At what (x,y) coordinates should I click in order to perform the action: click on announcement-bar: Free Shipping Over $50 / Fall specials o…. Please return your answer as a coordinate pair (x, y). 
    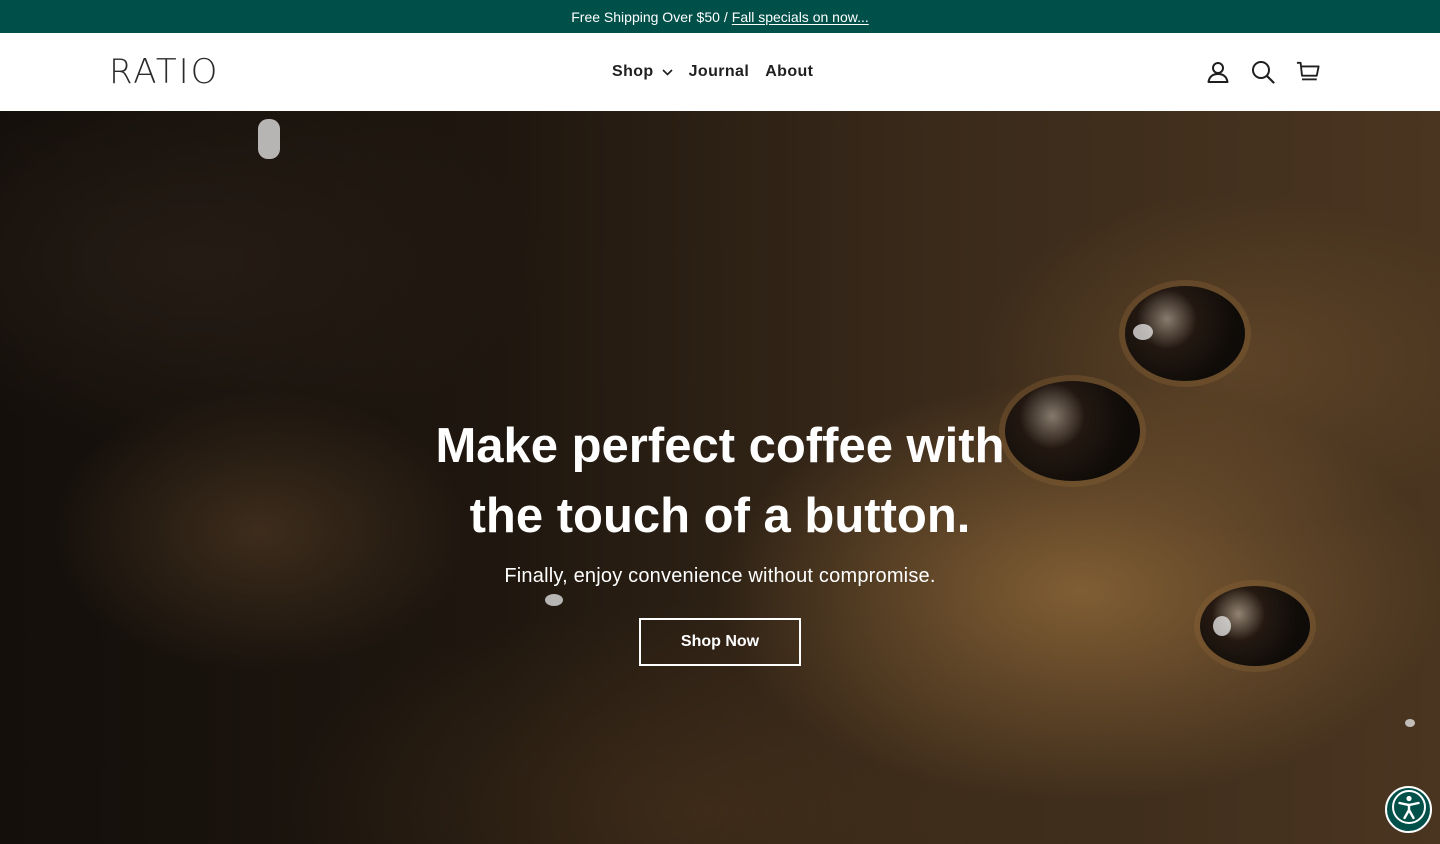
    Looking at the image, I should click on (720, 16).